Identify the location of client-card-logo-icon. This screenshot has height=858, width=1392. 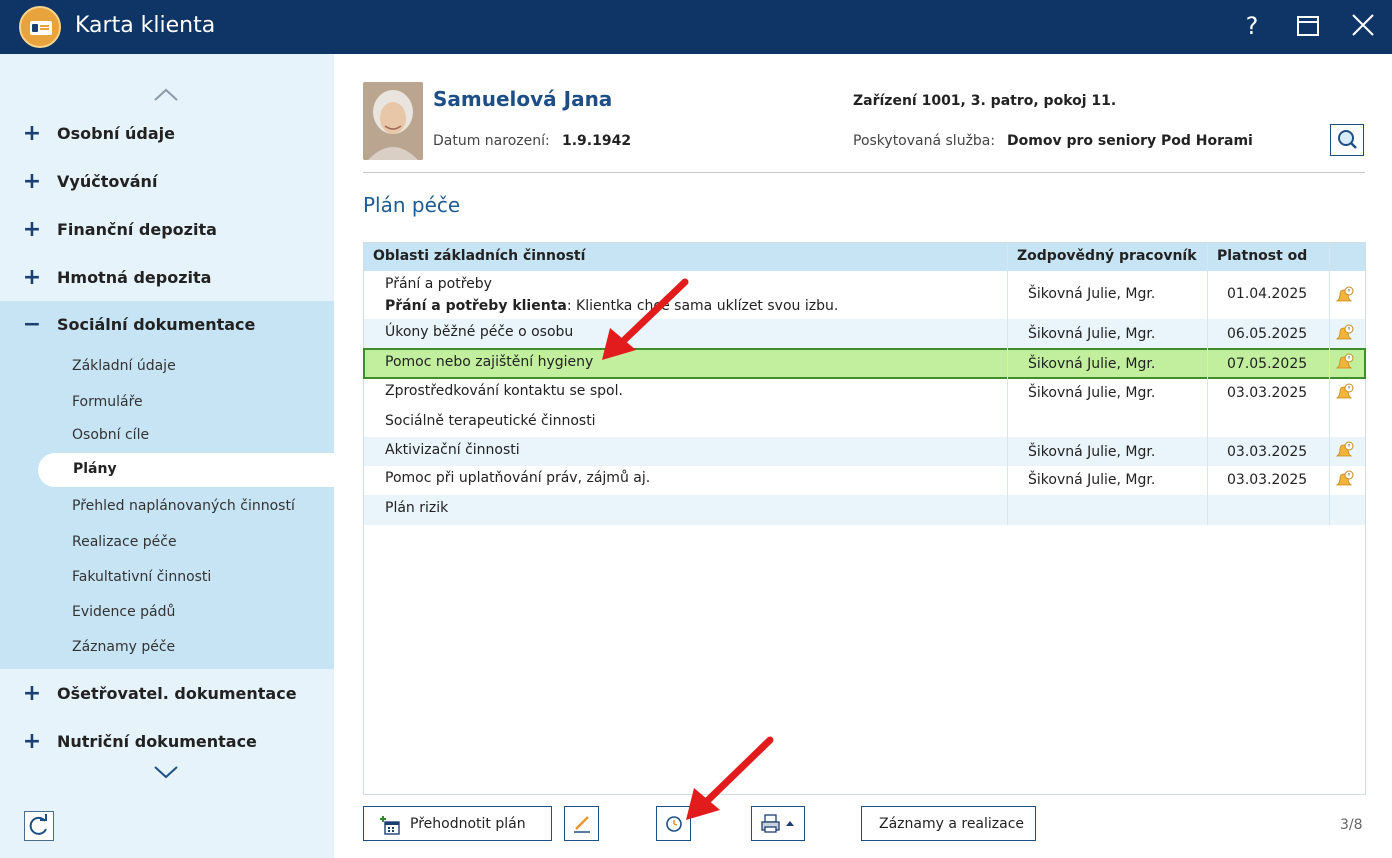
(40, 27).